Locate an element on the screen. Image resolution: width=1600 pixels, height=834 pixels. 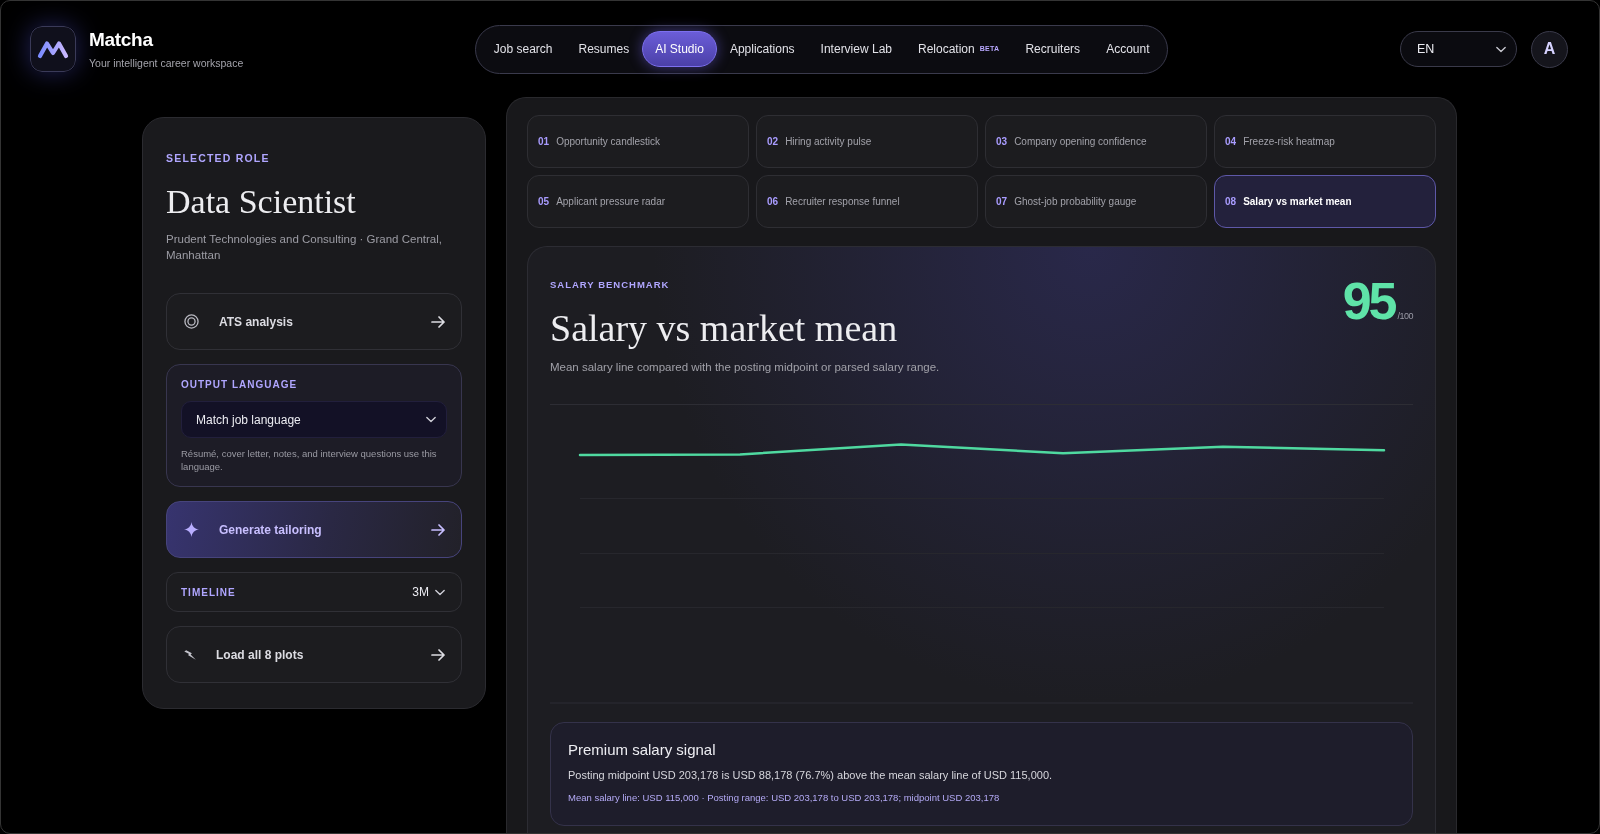
role-subtitle: Prudent Technologies and Consulting · Grand Central, Manhattan is located at coordinates (304, 247).